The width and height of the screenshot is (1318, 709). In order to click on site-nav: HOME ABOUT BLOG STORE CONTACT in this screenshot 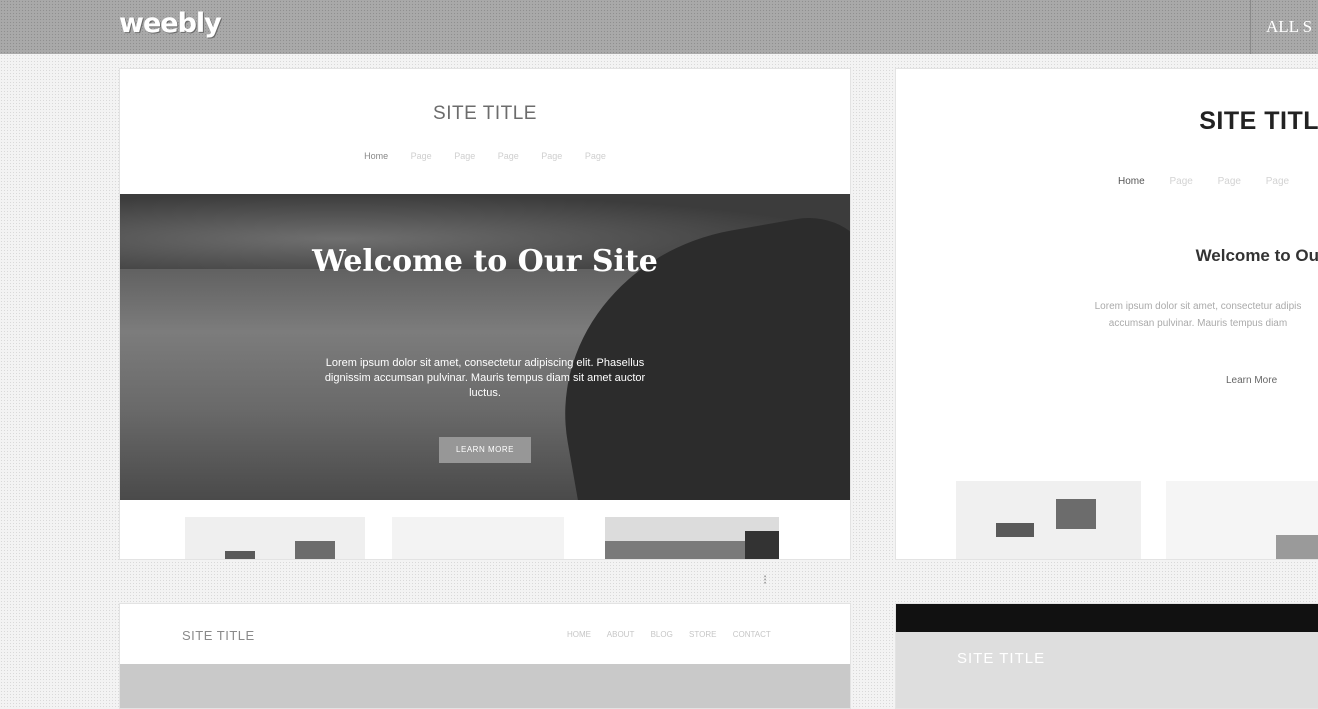, I will do `click(676, 634)`.